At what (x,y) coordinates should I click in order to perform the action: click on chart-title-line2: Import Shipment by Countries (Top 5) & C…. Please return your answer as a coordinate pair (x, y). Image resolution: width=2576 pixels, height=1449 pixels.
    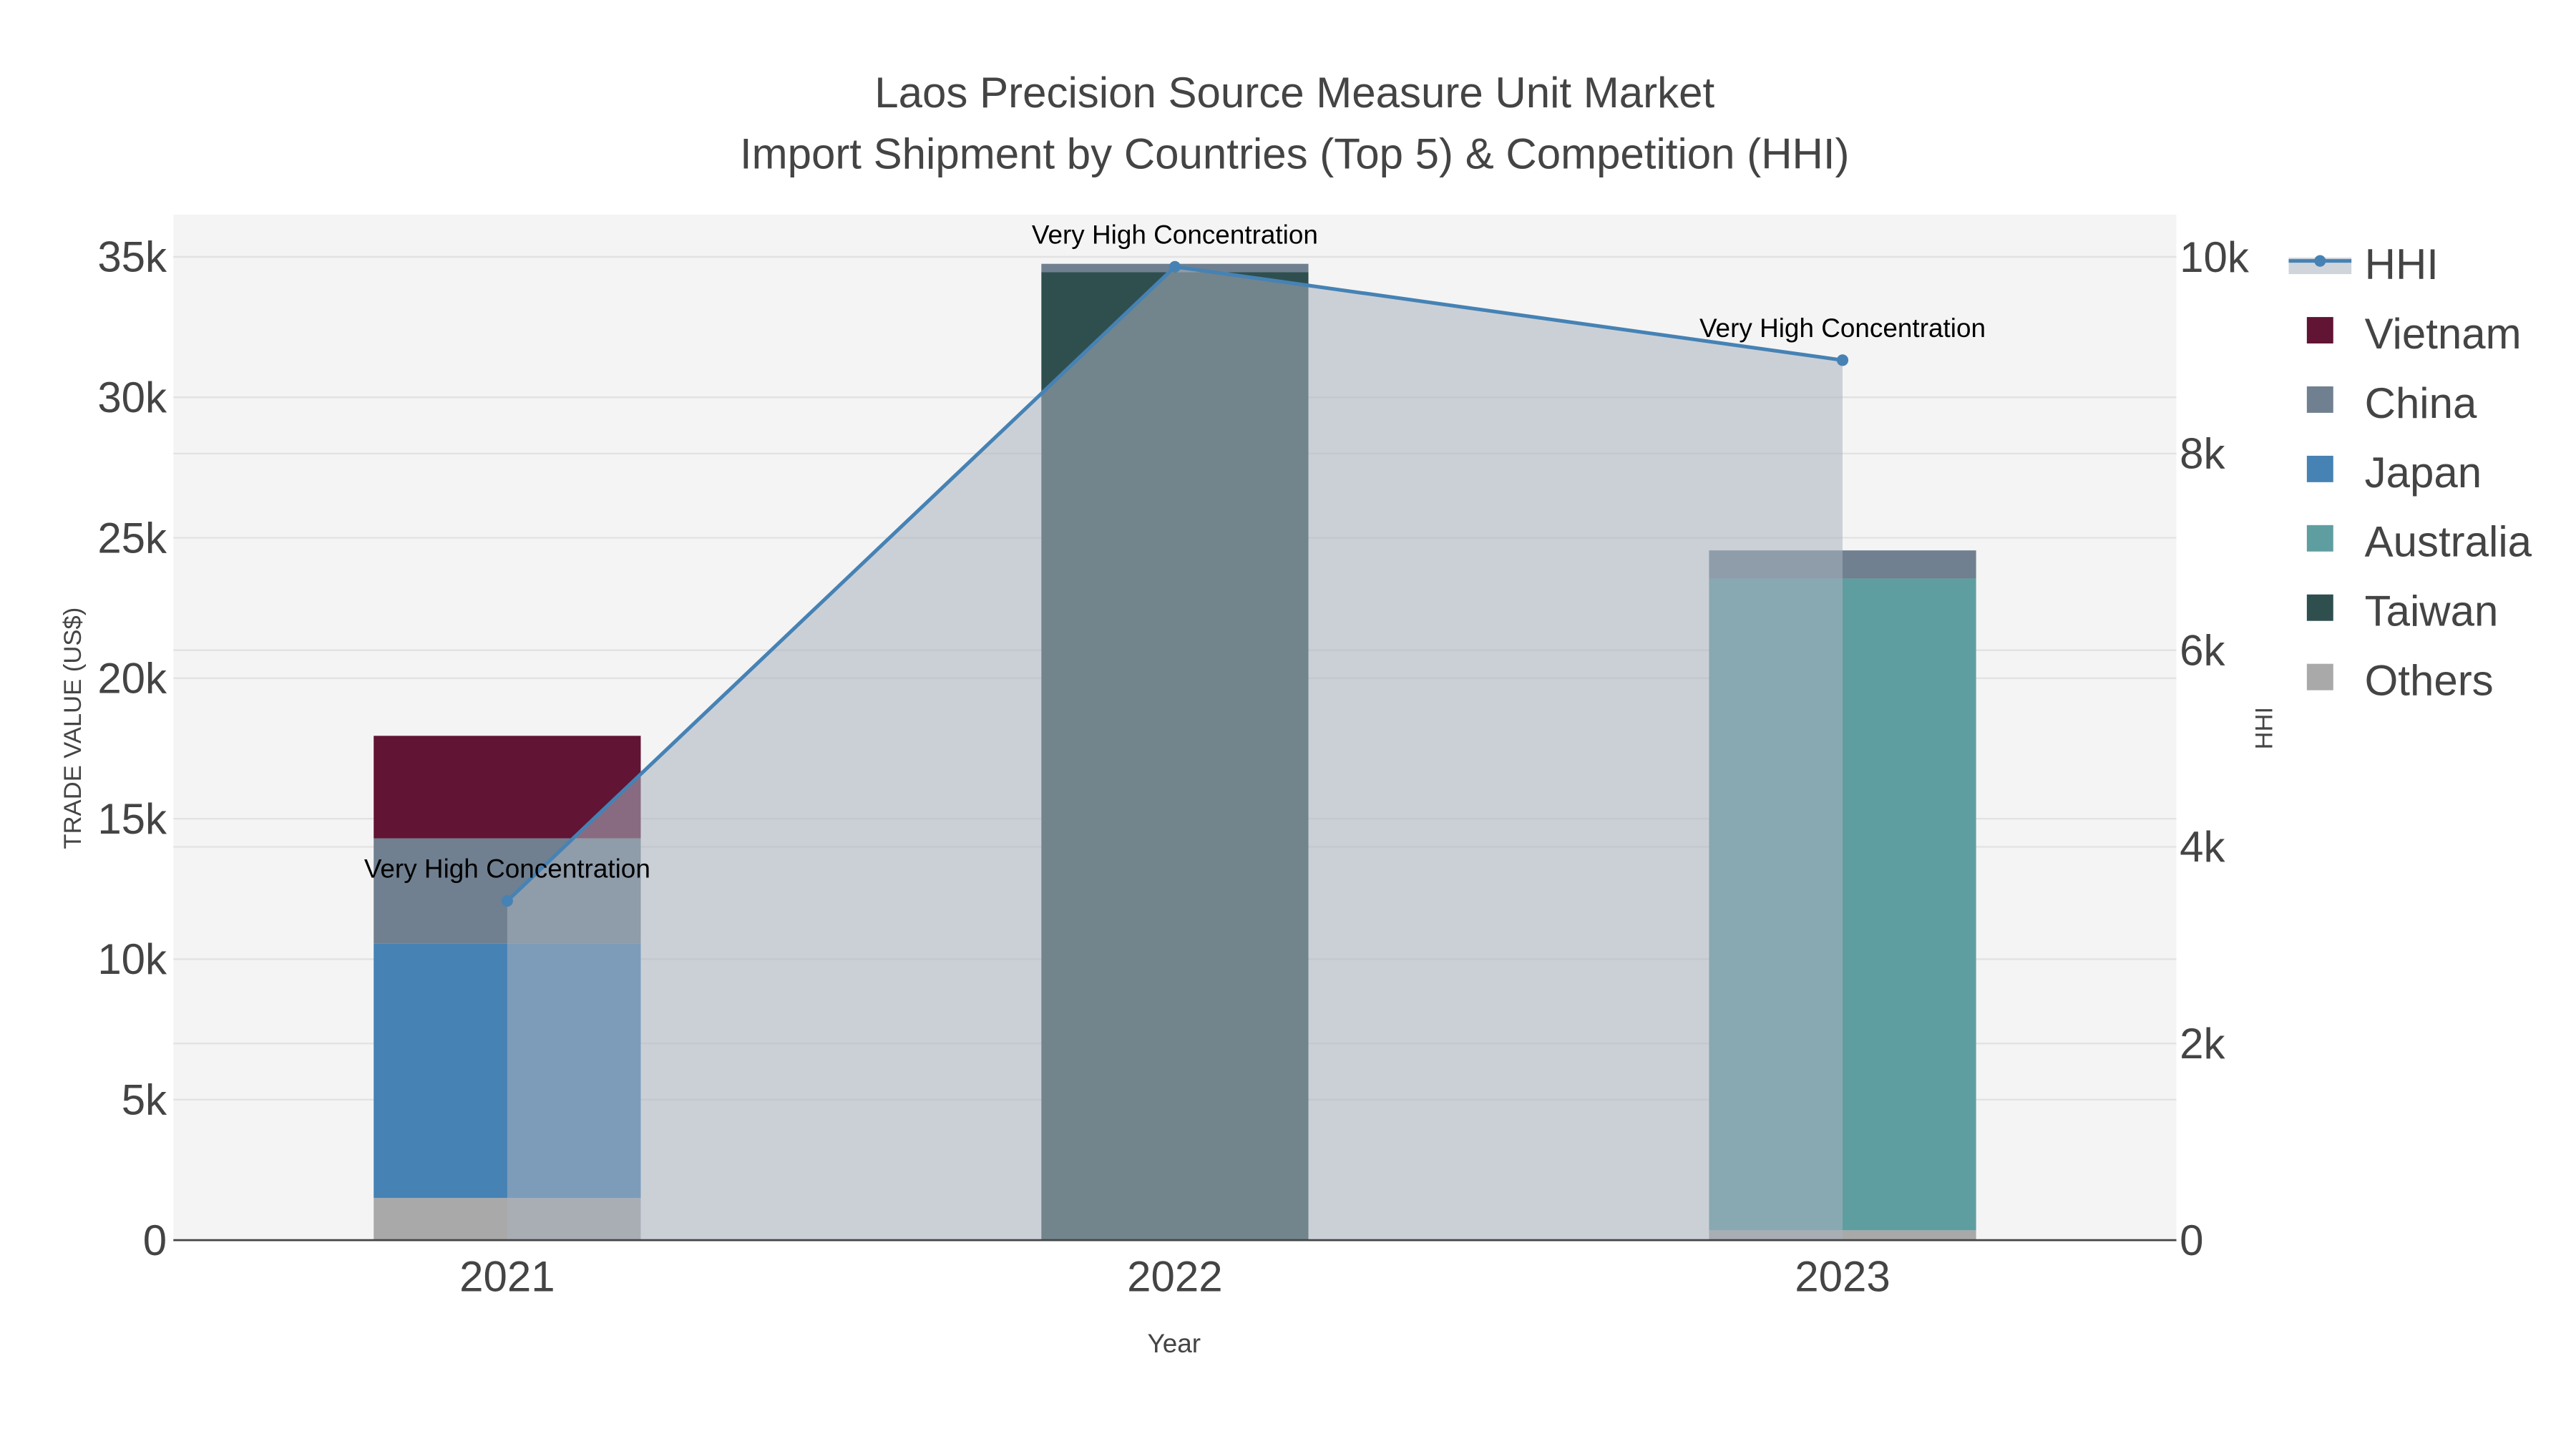
    Looking at the image, I should click on (1295, 153).